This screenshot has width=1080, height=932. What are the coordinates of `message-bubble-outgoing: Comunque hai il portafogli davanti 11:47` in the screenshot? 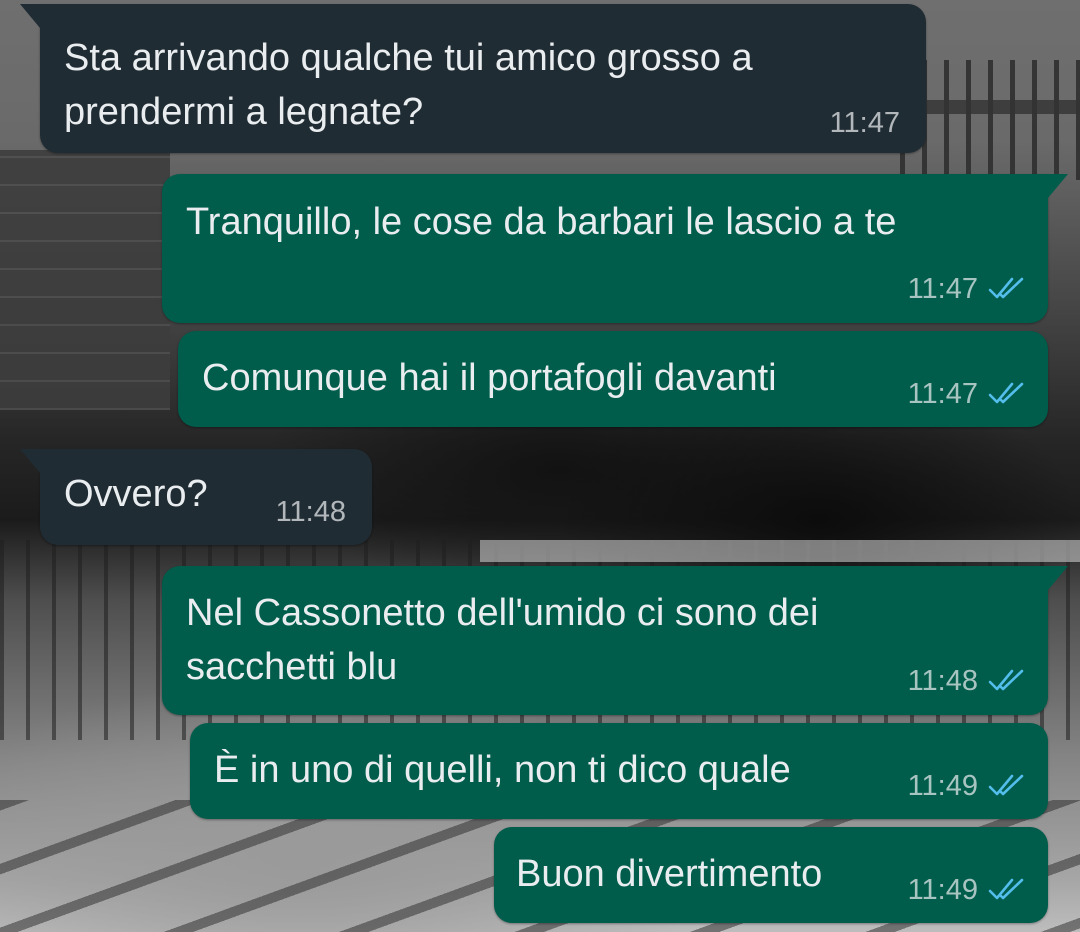 It's located at (613, 379).